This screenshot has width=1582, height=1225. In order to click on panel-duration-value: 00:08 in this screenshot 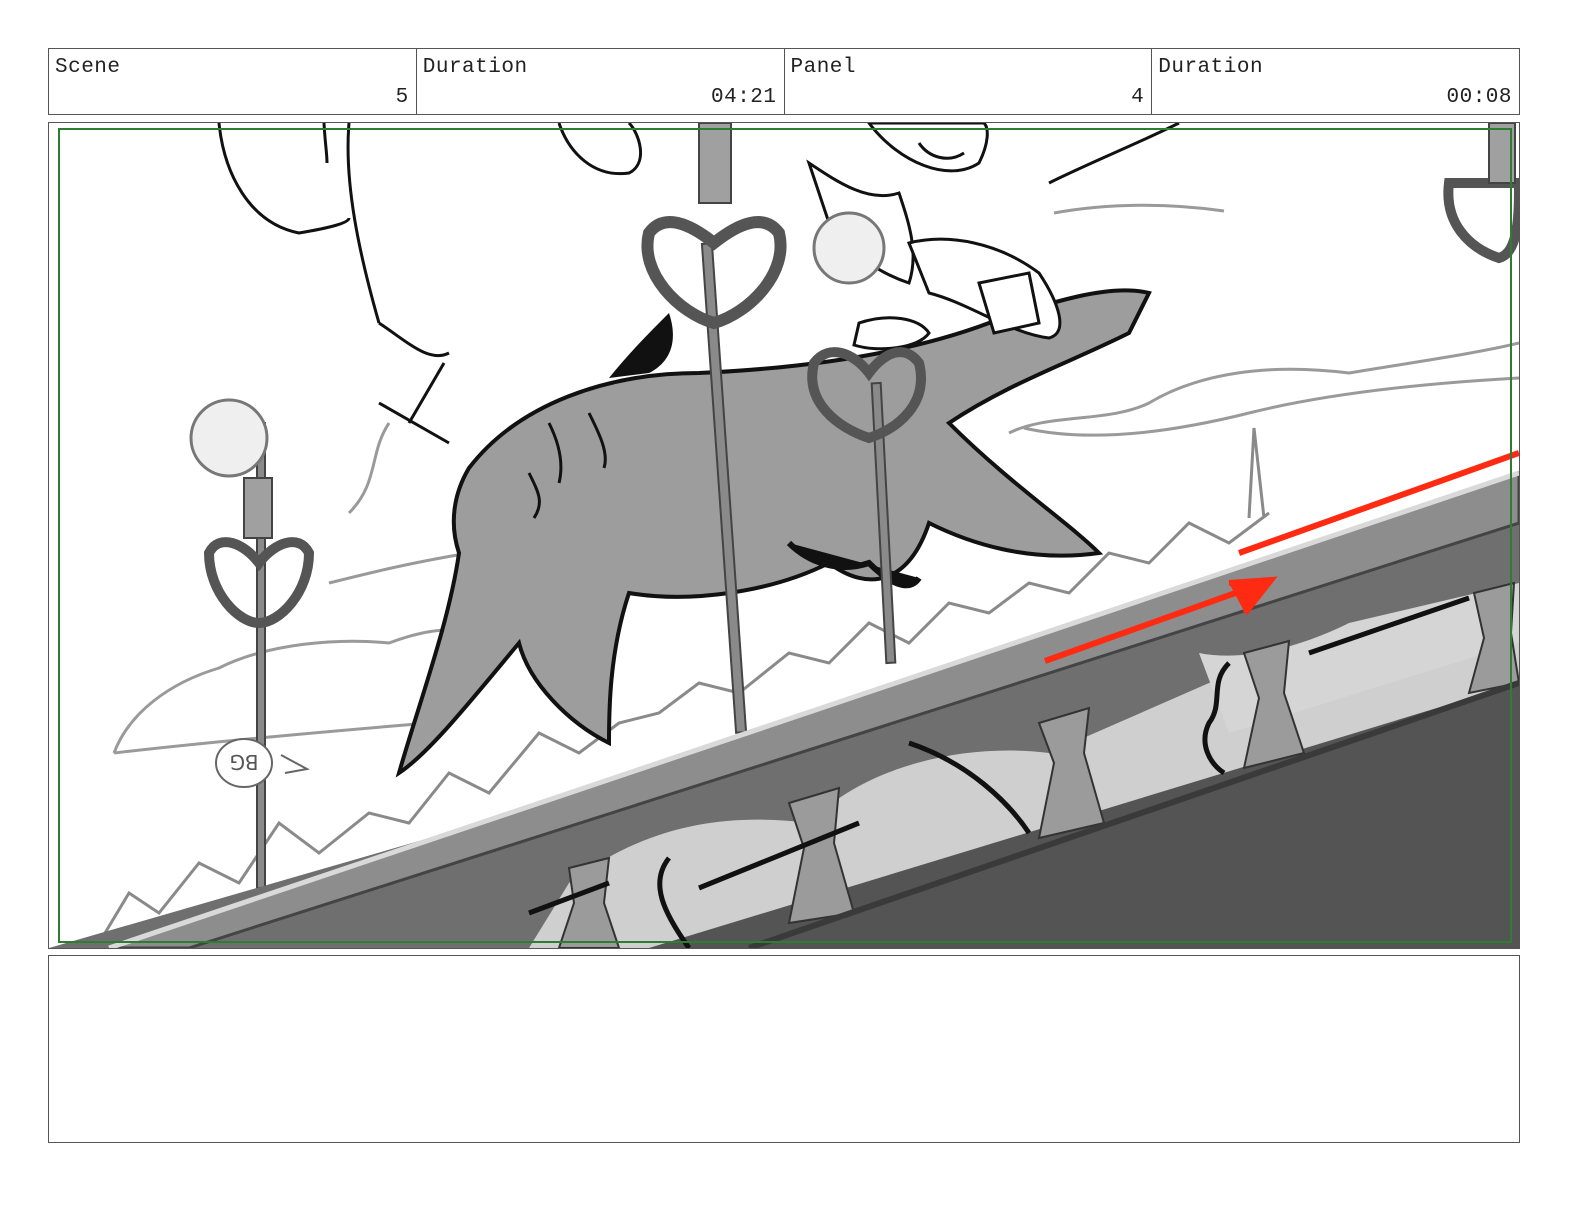, I will do `click(1479, 97)`.